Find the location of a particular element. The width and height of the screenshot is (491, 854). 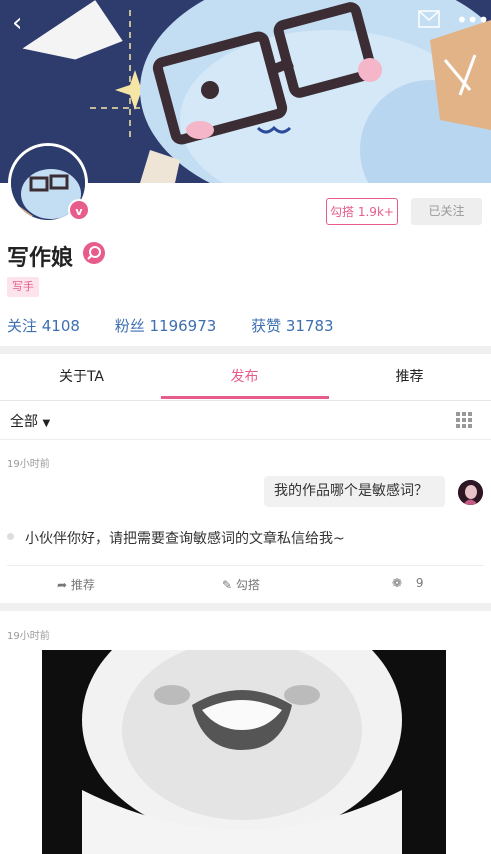

caret-down-icon: ▼ is located at coordinates (46, 423).